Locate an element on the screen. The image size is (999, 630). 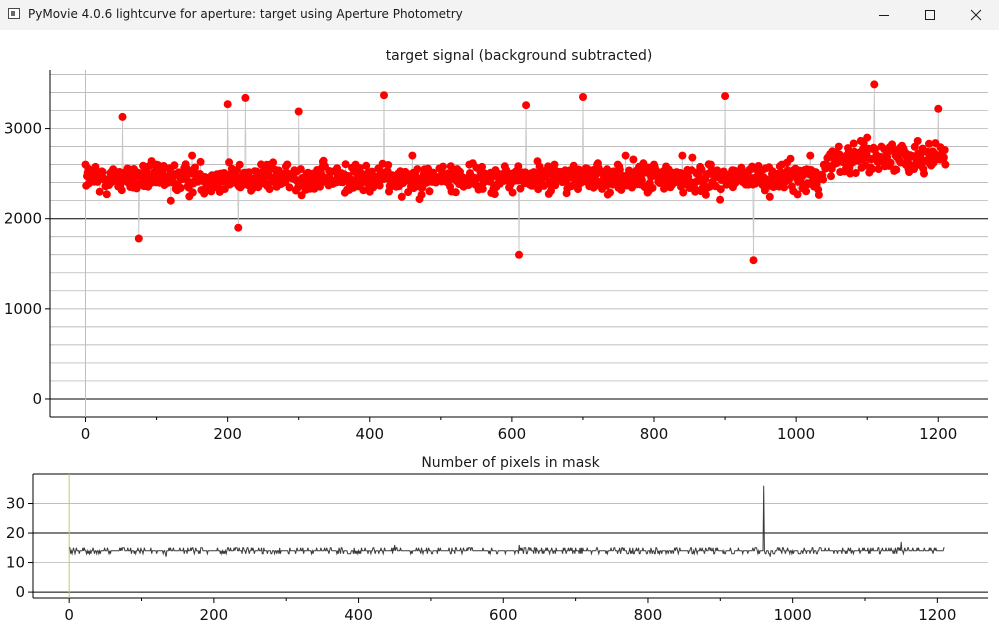
y-tick-label: 2000 is located at coordinates (23, 219).